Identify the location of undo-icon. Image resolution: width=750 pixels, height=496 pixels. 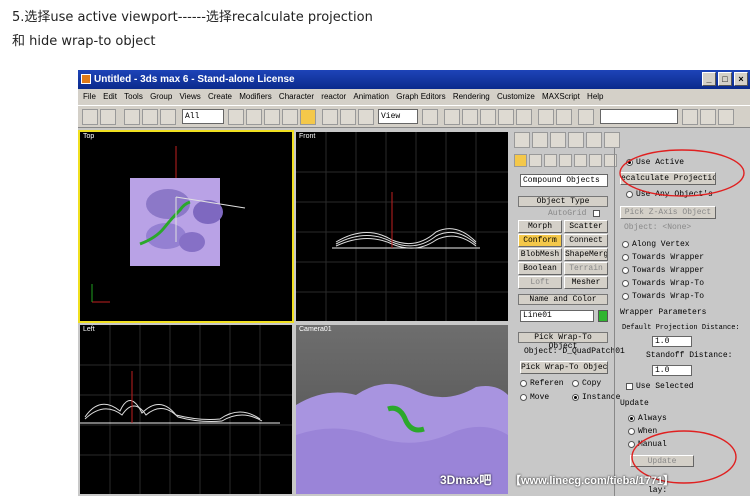
(90, 117).